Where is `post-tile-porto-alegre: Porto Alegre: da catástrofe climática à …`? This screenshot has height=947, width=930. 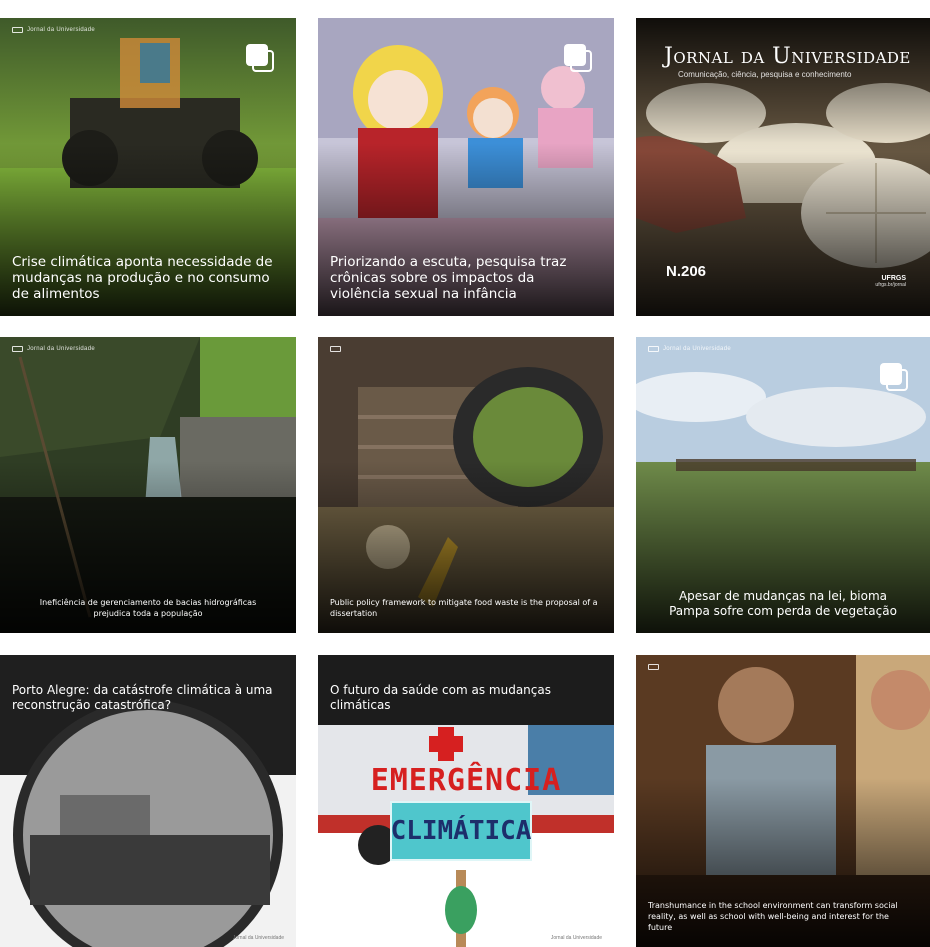
post-tile-porto-alegre: Porto Alegre: da catástrofe climática à … is located at coordinates (148, 801).